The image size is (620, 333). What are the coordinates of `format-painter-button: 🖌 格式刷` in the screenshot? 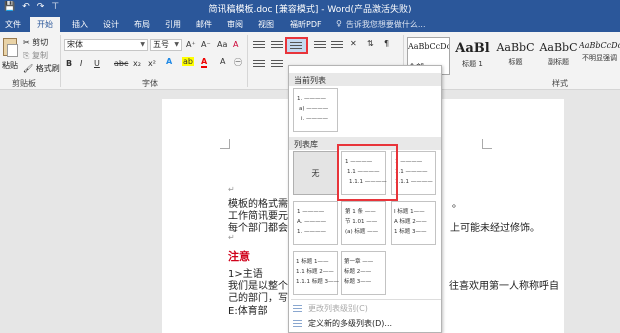 It's located at (41, 68).